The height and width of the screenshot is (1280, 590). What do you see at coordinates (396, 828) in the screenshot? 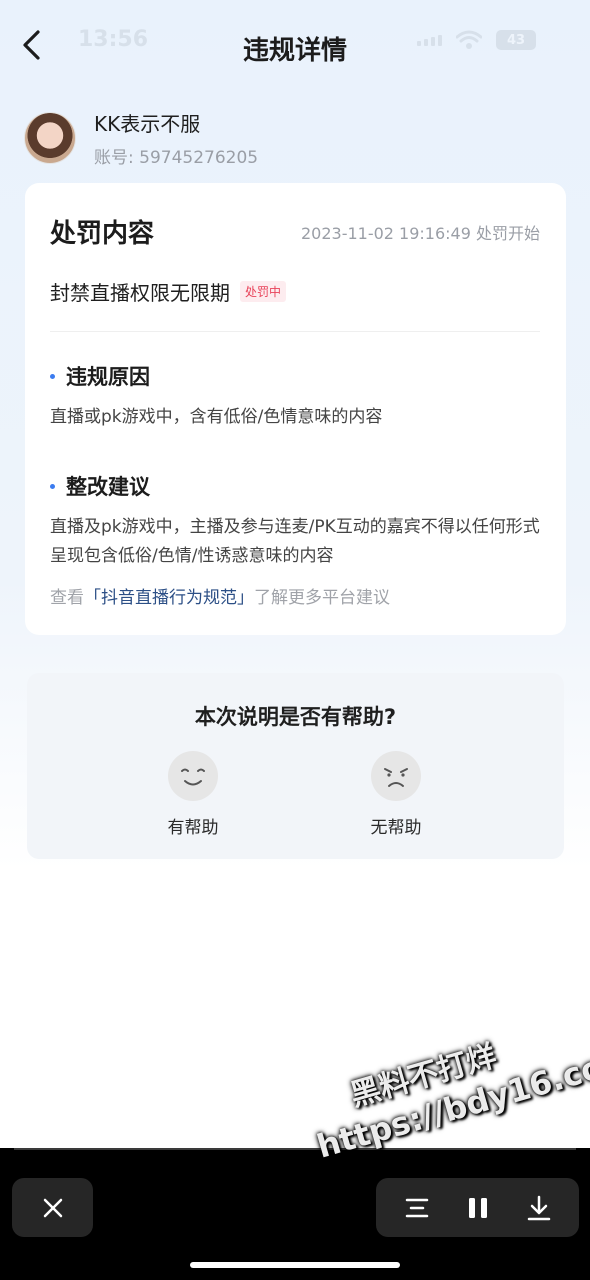
I see `not-helpful-label: 无帮助` at bounding box center [396, 828].